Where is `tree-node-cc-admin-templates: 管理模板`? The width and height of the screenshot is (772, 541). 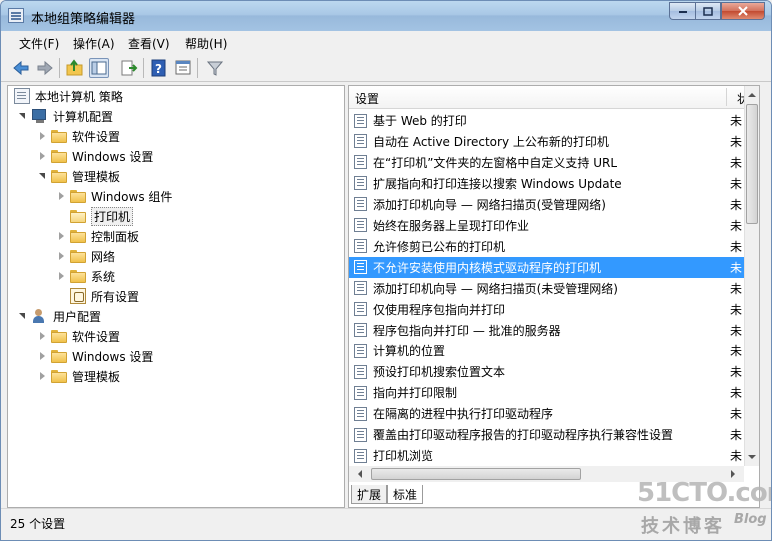 tree-node-cc-admin-templates: 管理模板 is located at coordinates (79, 176).